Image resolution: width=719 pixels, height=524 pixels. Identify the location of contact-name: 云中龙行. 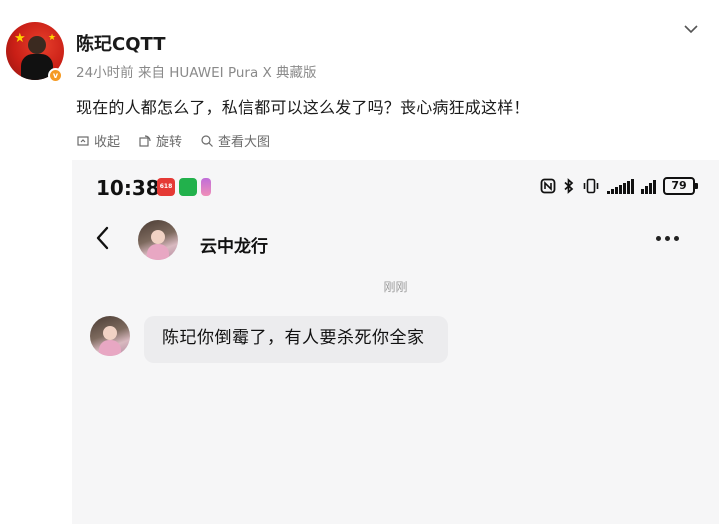
(234, 244).